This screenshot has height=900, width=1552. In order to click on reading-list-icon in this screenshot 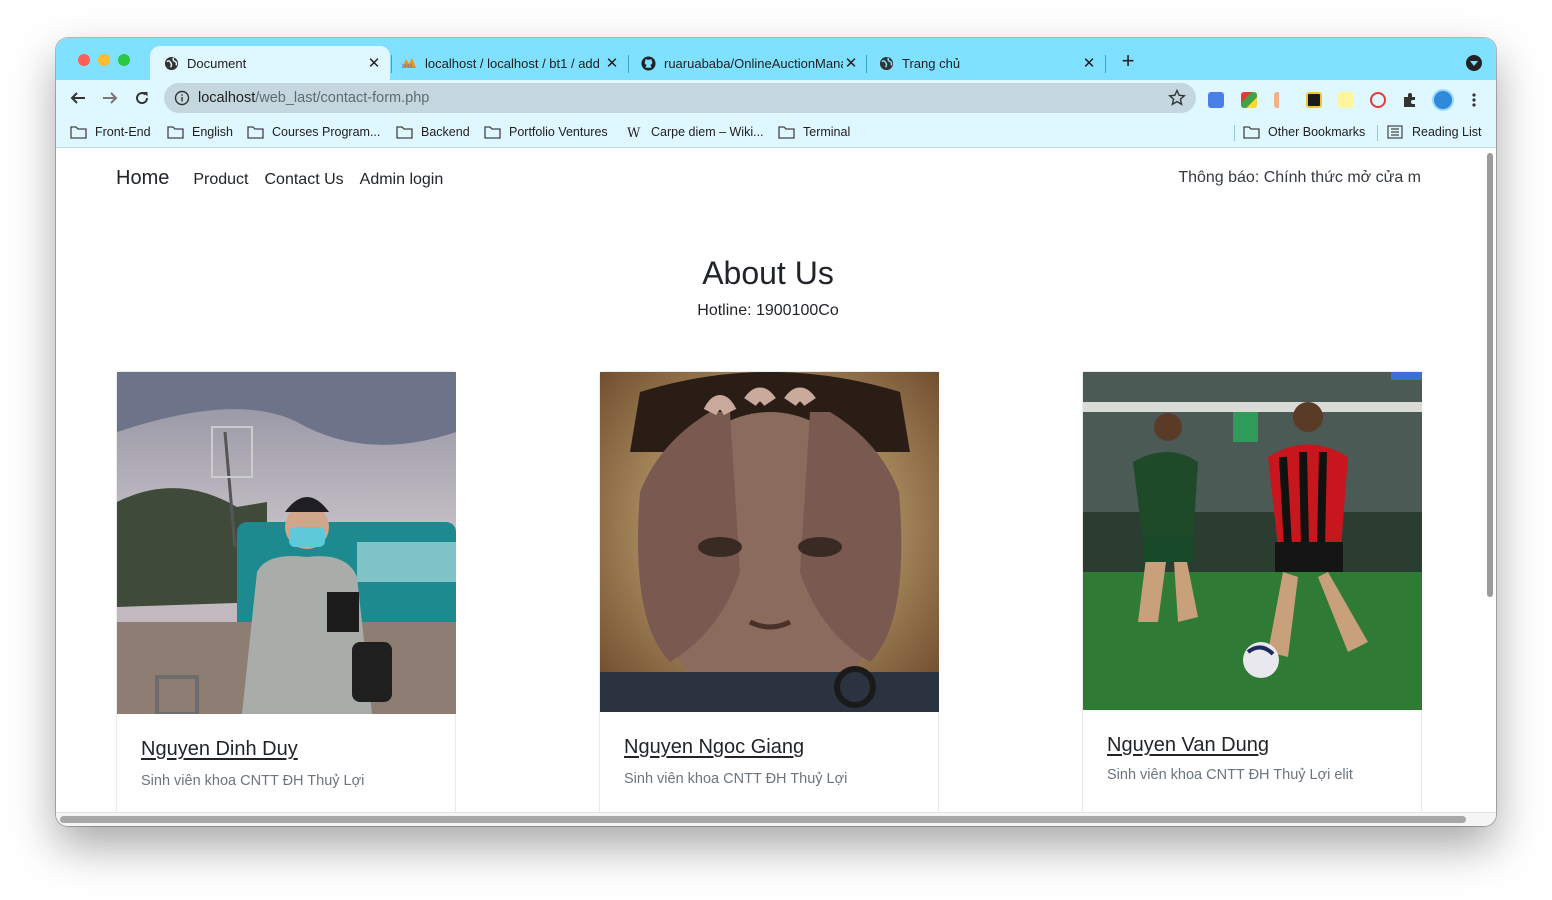, I will do `click(1395, 132)`.